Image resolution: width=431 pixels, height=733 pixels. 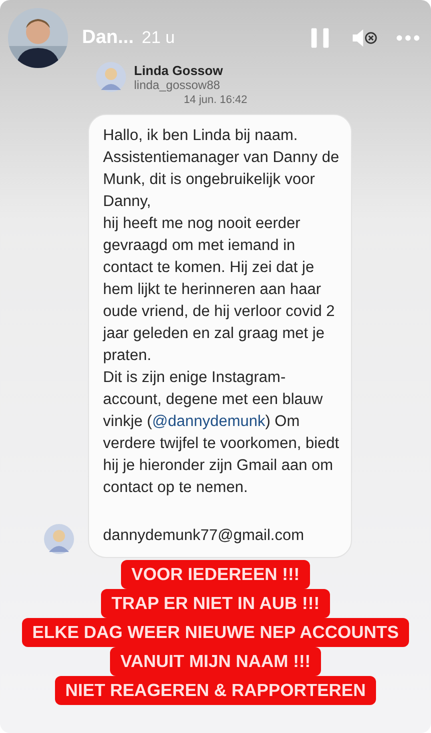 I want to click on warning-caption: TRAP ER NIET IN AUB !!!, so click(x=215, y=603).